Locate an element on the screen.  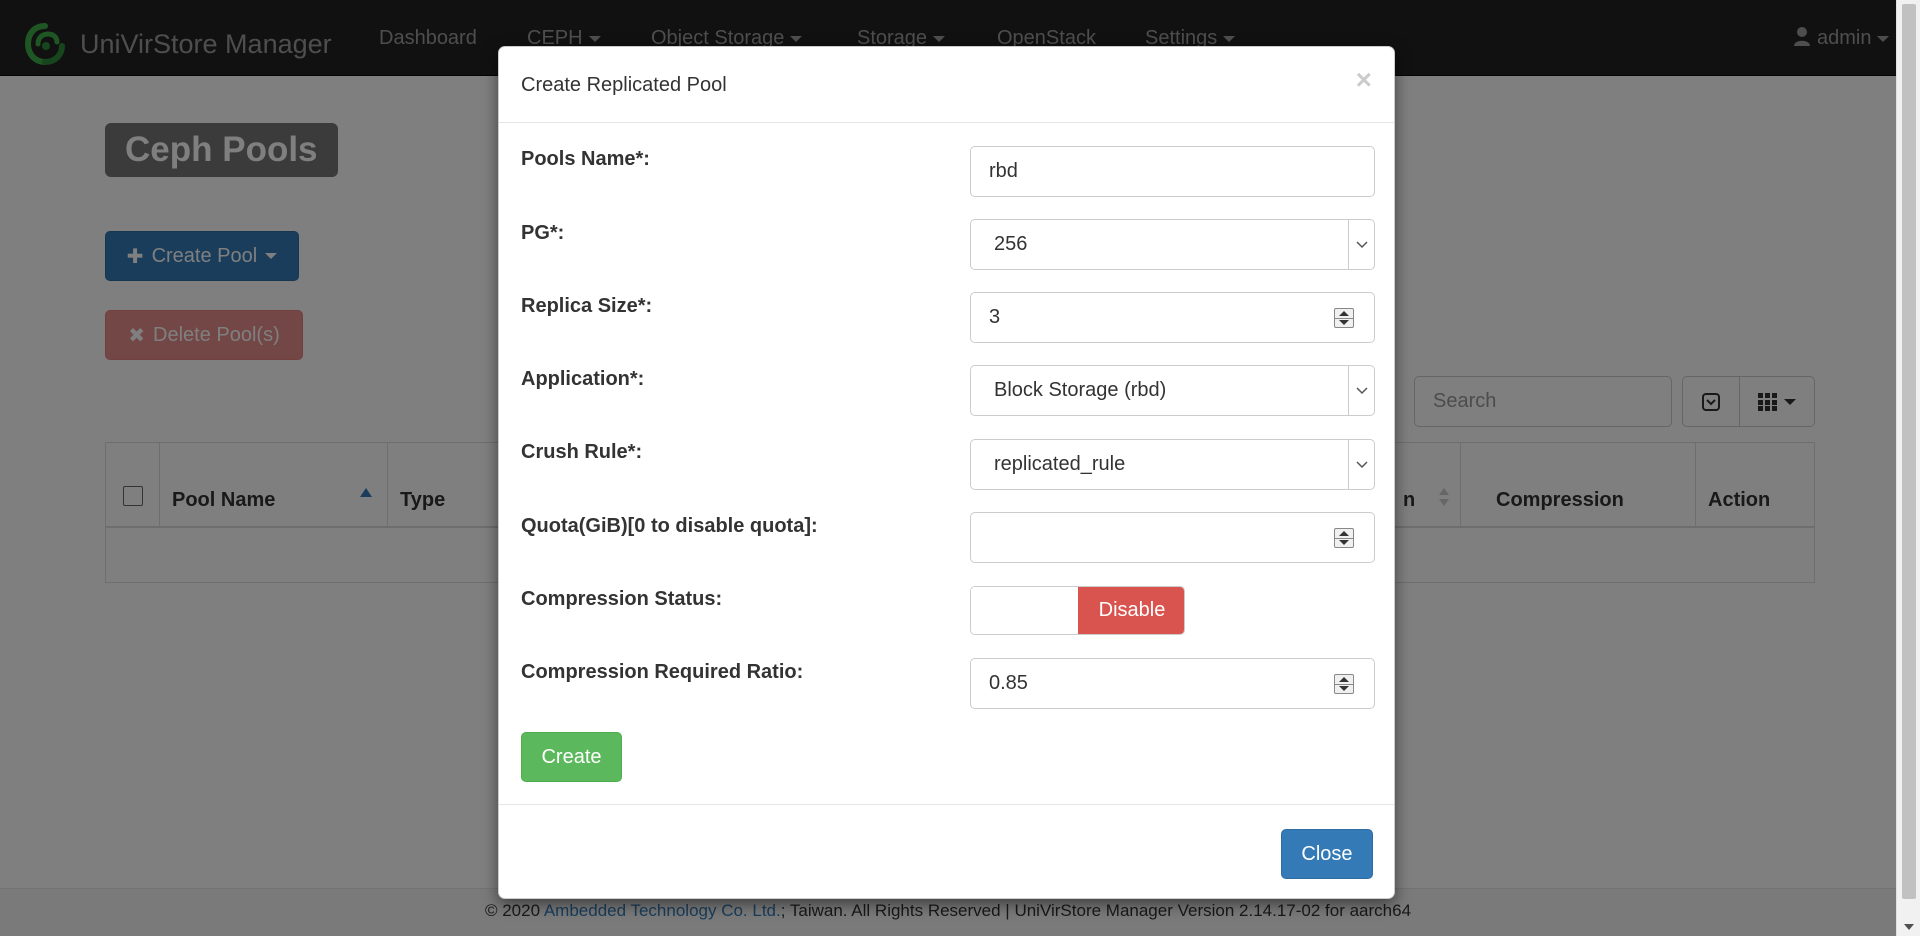
compression-status-toggle: Disable is located at coordinates (1077, 610).